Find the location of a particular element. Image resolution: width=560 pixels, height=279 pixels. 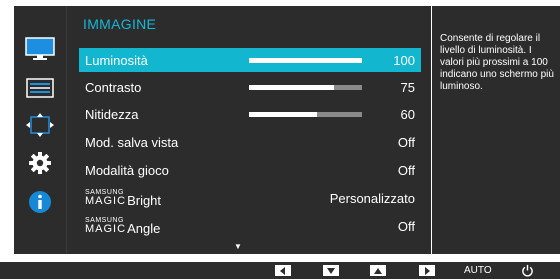

category-information is located at coordinates (40, 202).